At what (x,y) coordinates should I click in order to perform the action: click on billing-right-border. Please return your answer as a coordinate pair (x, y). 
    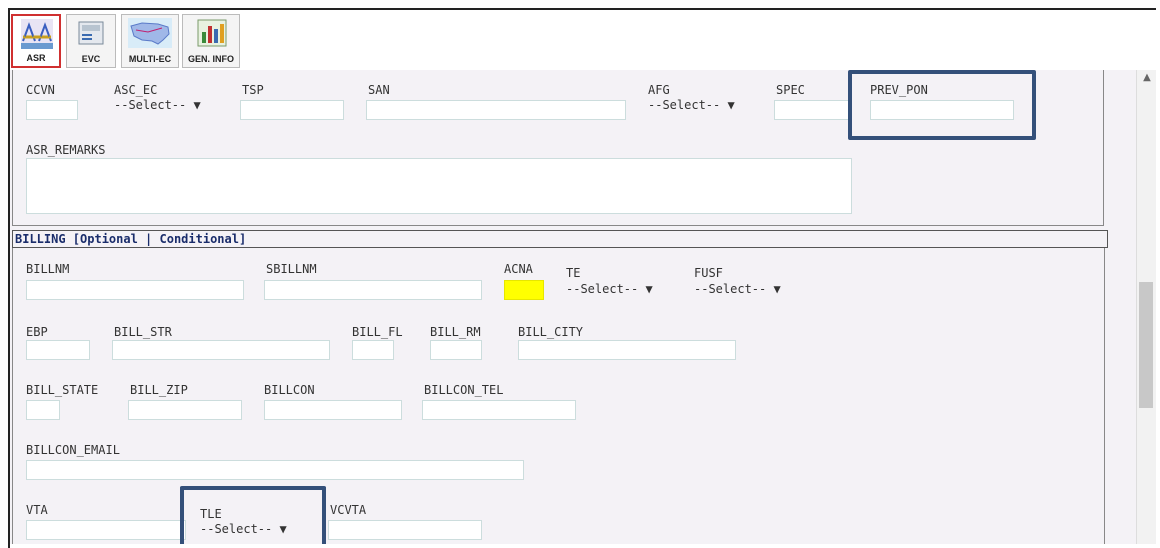
    Looking at the image, I should click on (1104, 396).